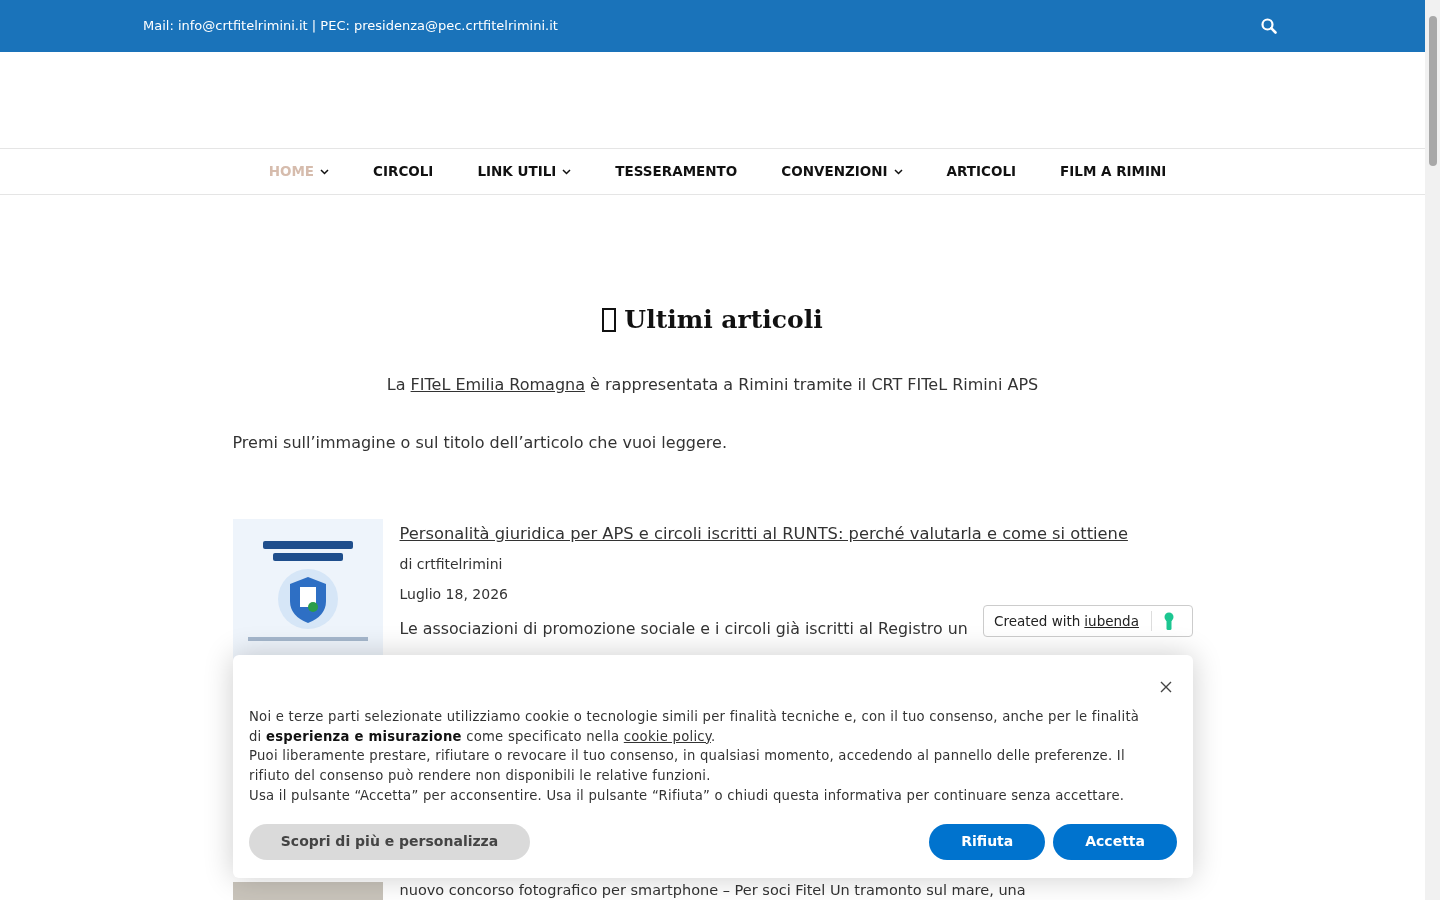 The height and width of the screenshot is (900, 1440). I want to click on badge-text: Created with, so click(1037, 621).